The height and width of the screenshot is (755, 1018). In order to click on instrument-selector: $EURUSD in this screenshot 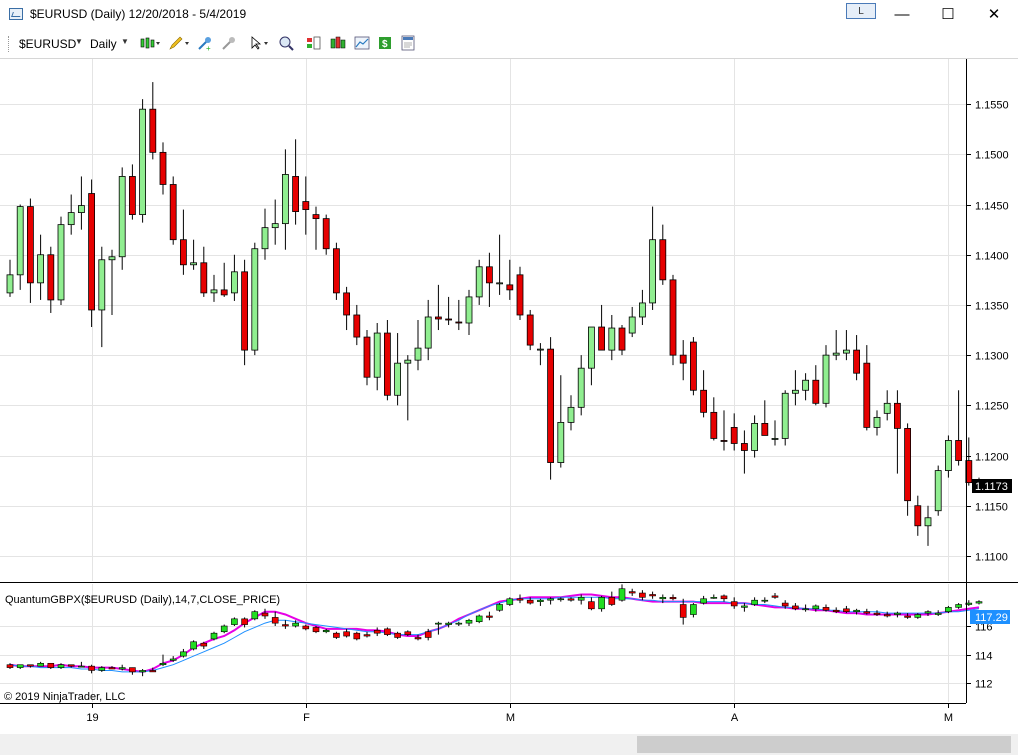, I will do `click(47, 44)`.